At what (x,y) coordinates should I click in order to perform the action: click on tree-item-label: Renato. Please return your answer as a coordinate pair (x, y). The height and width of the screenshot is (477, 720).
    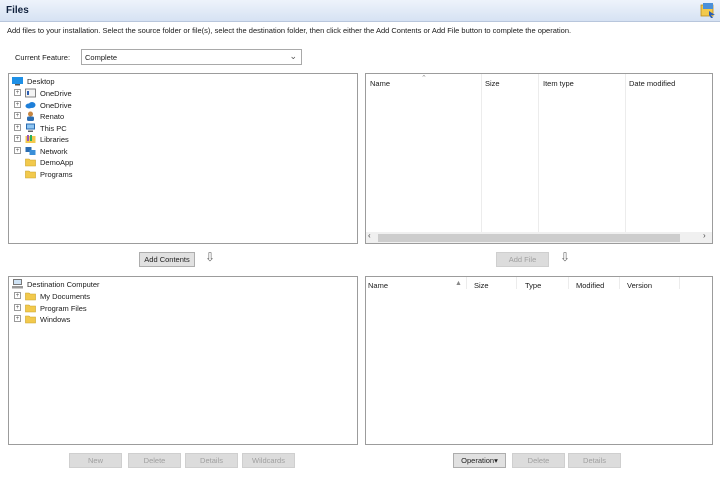
    Looking at the image, I should click on (52, 116).